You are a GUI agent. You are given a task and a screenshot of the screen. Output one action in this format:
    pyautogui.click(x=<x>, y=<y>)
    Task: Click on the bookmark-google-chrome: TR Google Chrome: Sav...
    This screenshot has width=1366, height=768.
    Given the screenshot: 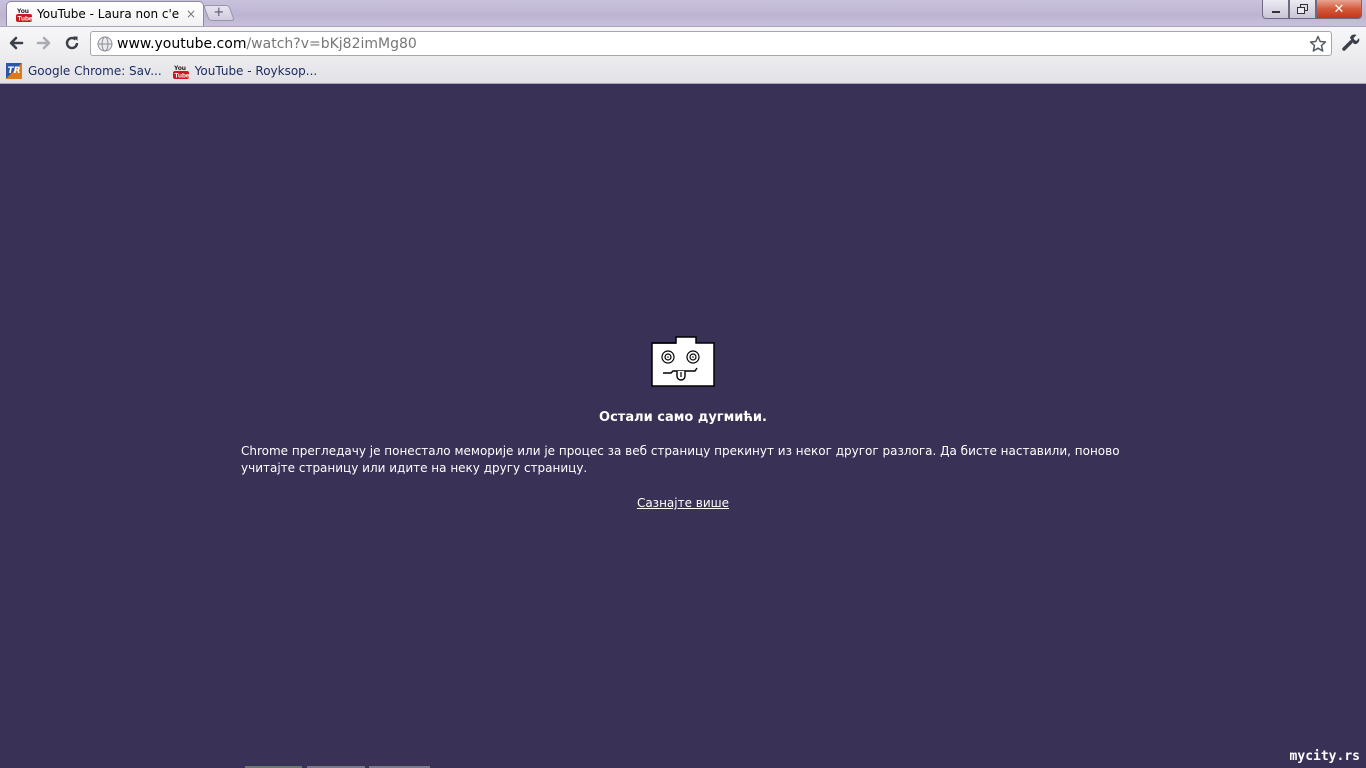 What is the action you would take?
    pyautogui.click(x=84, y=70)
    